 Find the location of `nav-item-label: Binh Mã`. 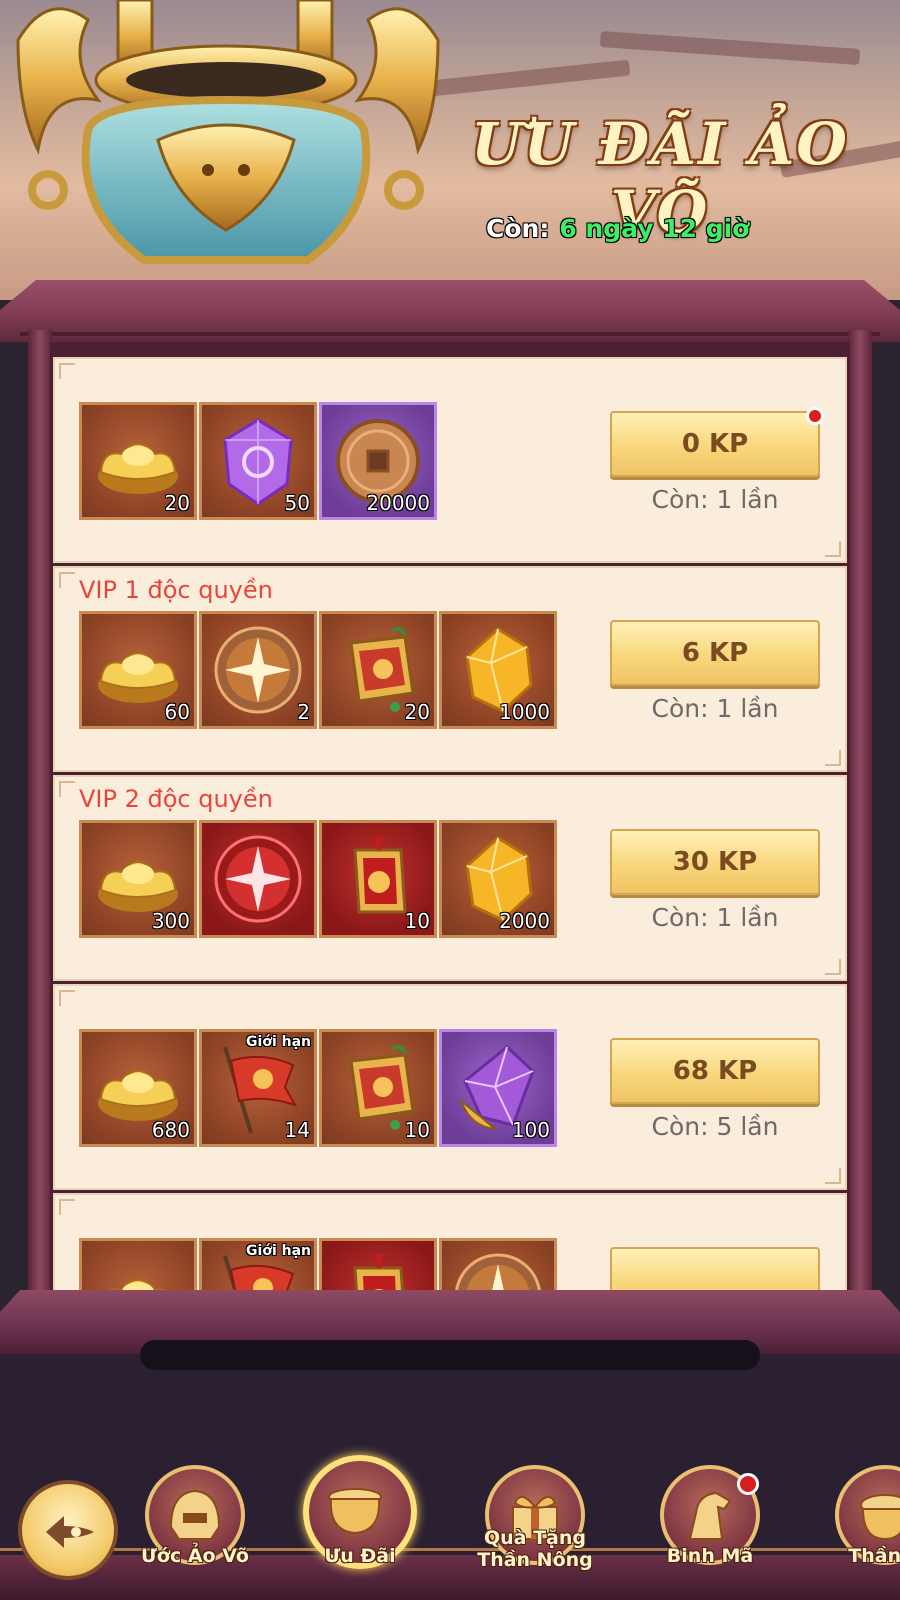

nav-item-label: Binh Mã is located at coordinates (710, 1556).